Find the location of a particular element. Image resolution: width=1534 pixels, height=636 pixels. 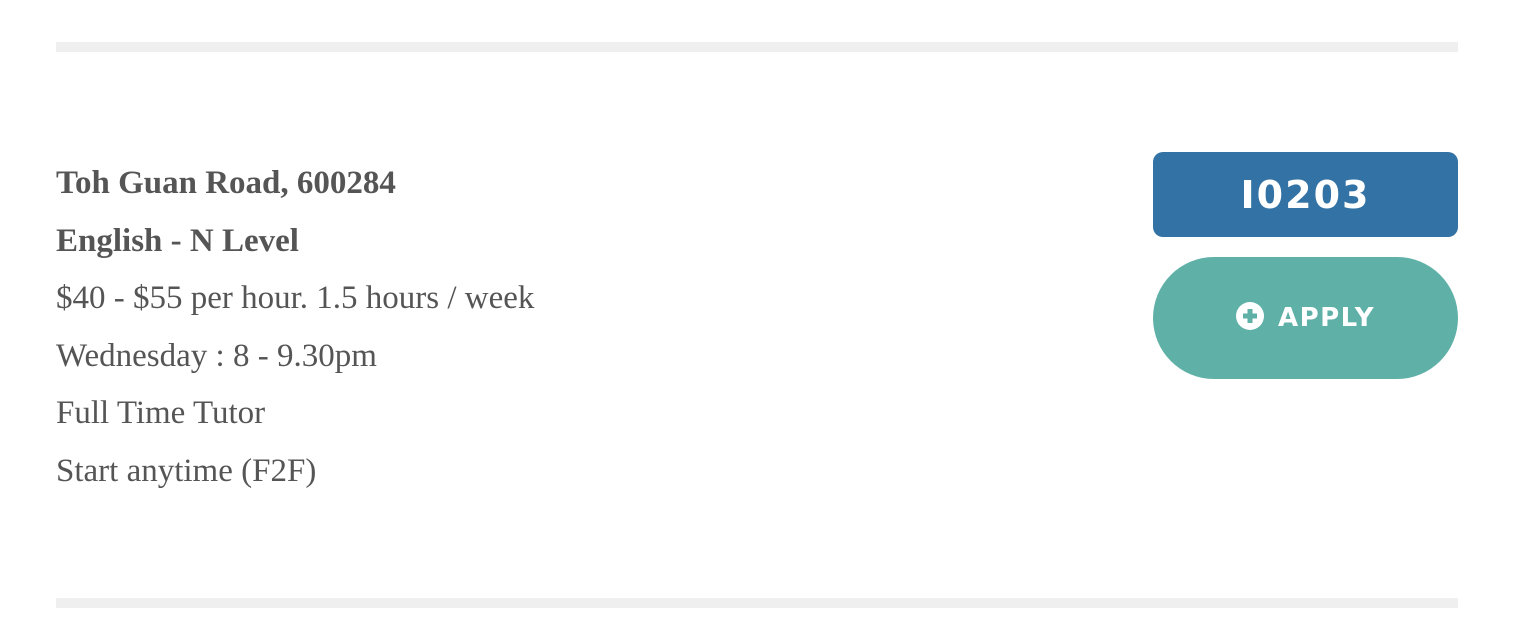

apply-button: APPLY is located at coordinates (1305, 318).